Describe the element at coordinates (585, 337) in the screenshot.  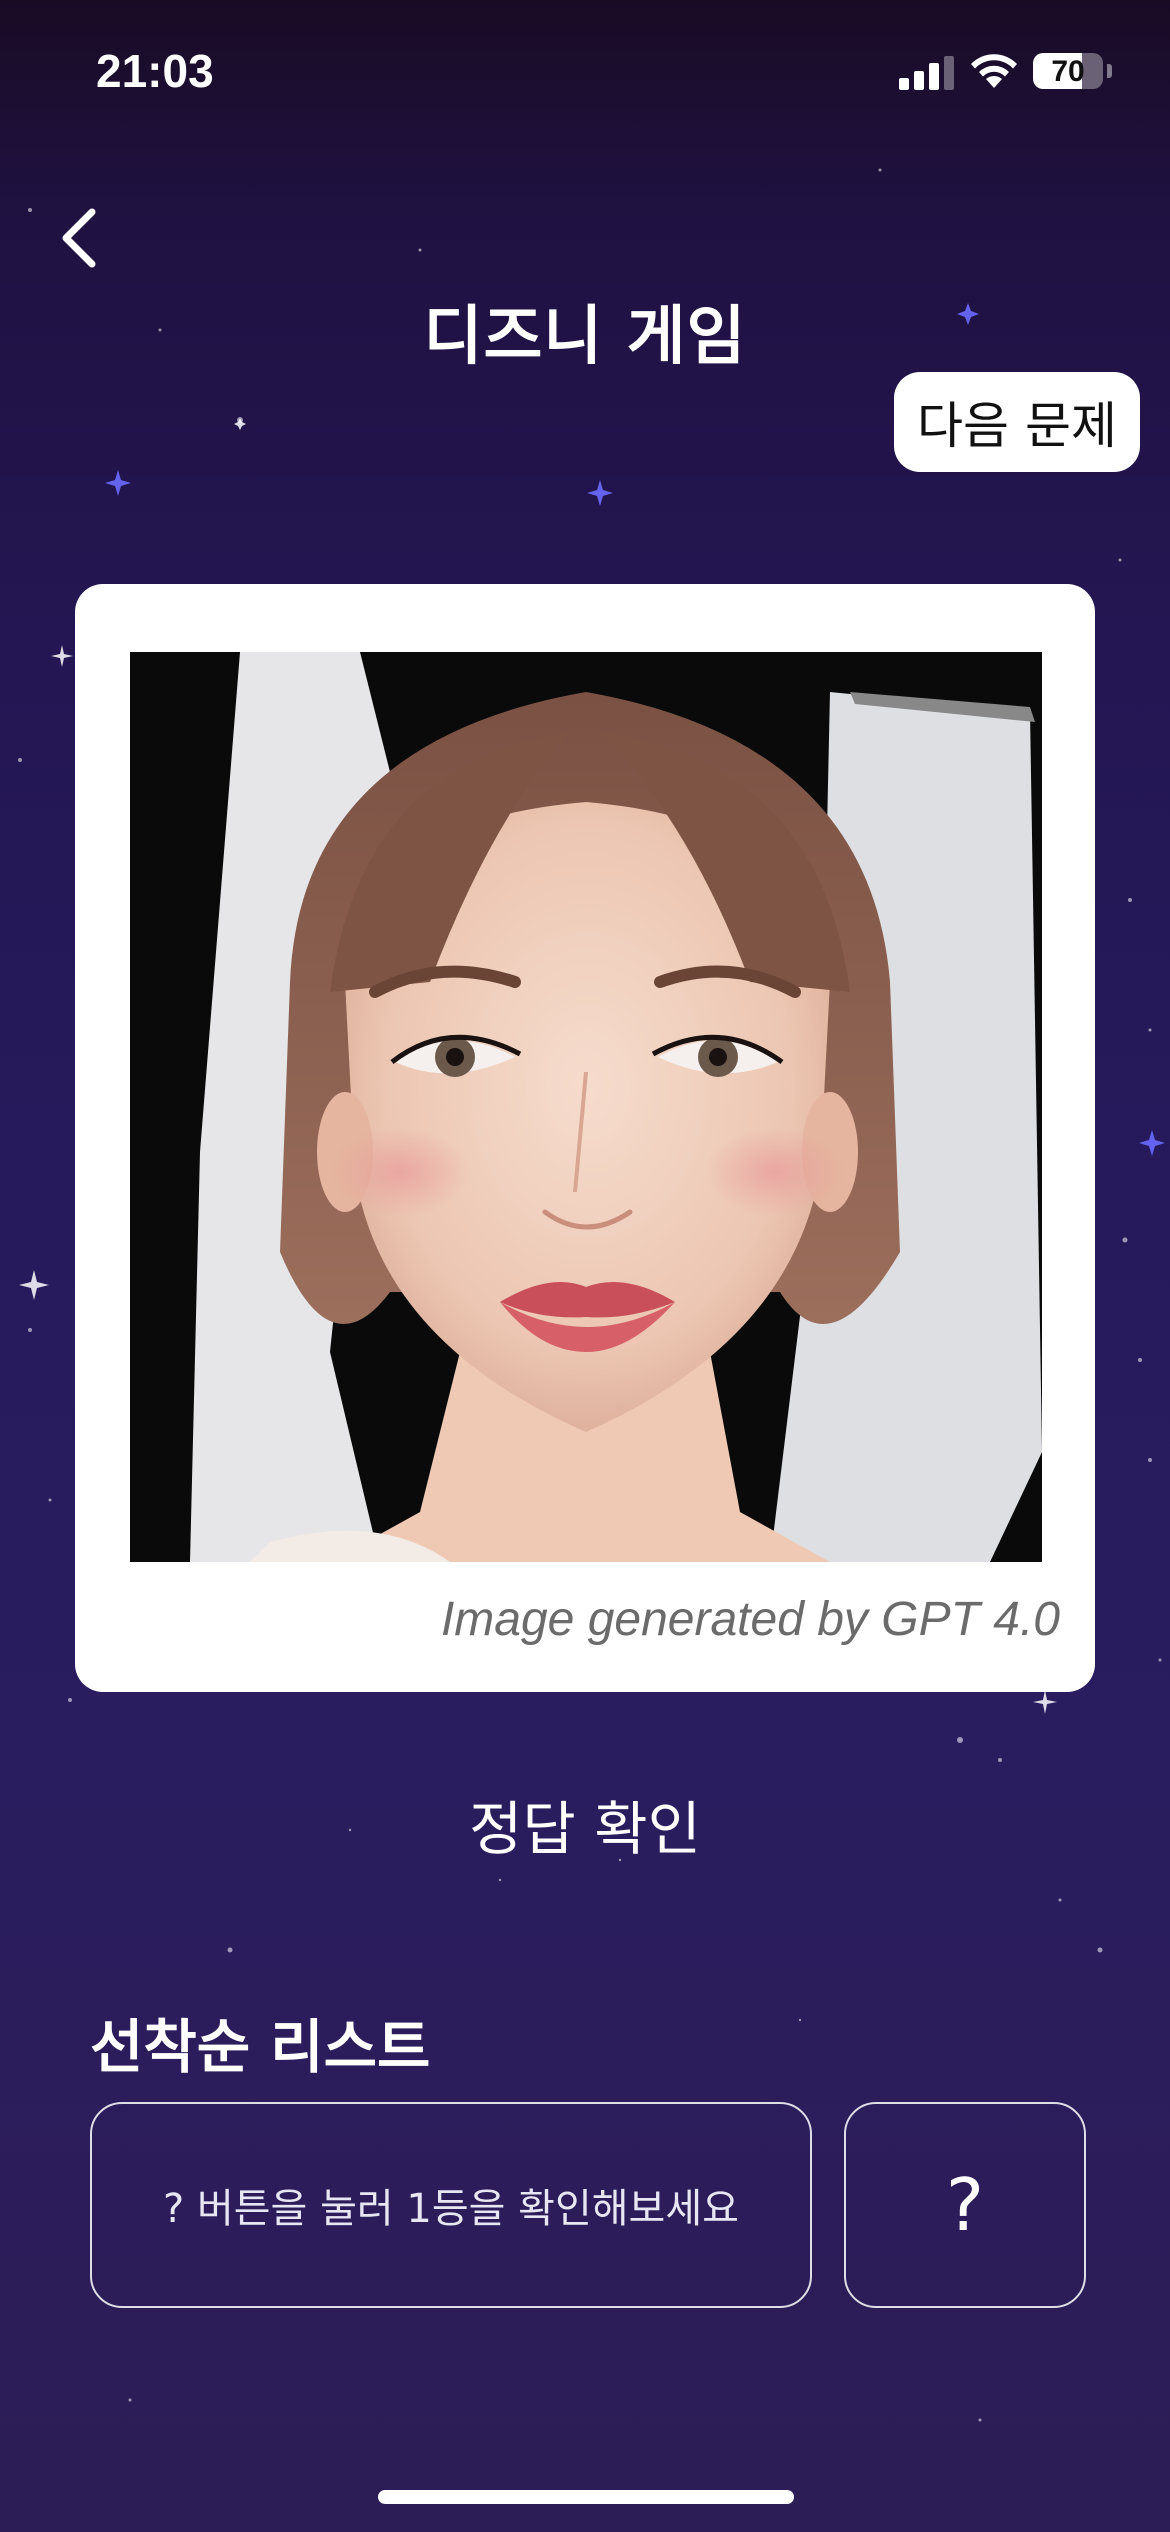
I see `page-title: 디즈니 게임` at that location.